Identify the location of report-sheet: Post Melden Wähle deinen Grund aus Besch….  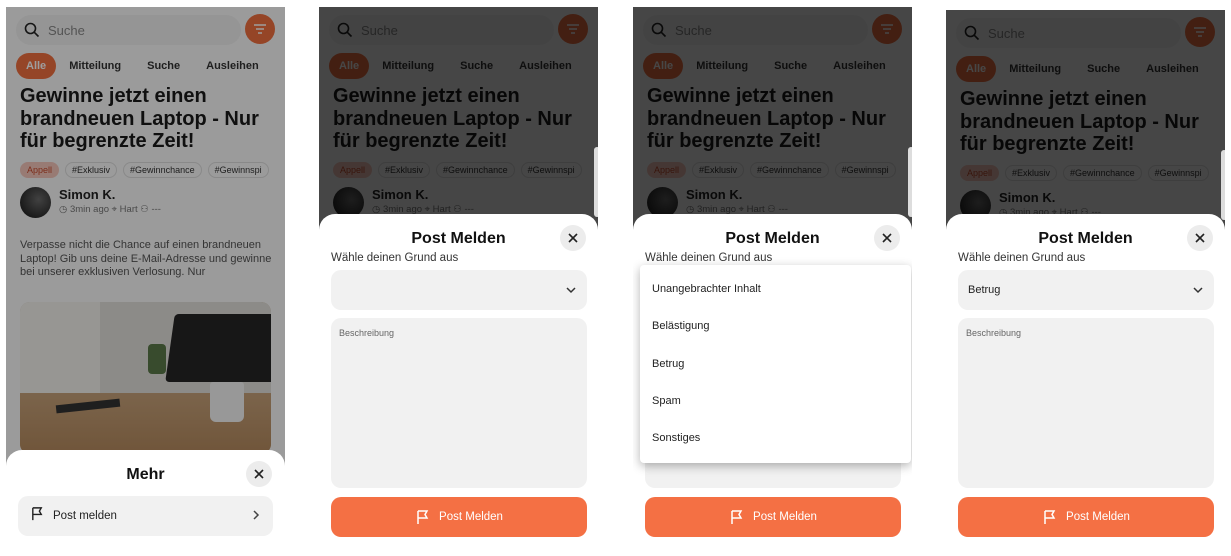
(458, 381).